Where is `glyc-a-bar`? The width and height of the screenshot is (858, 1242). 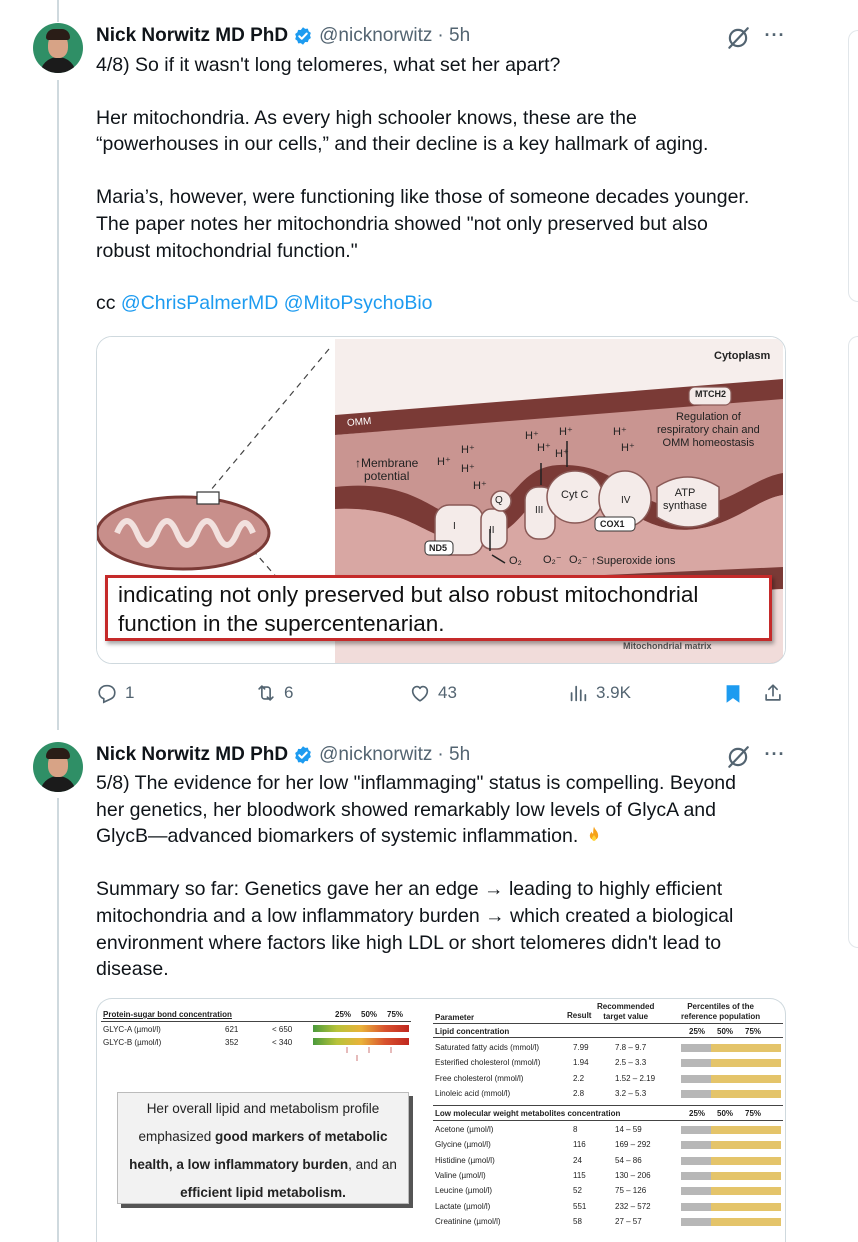
glyc-a-bar is located at coordinates (361, 1028).